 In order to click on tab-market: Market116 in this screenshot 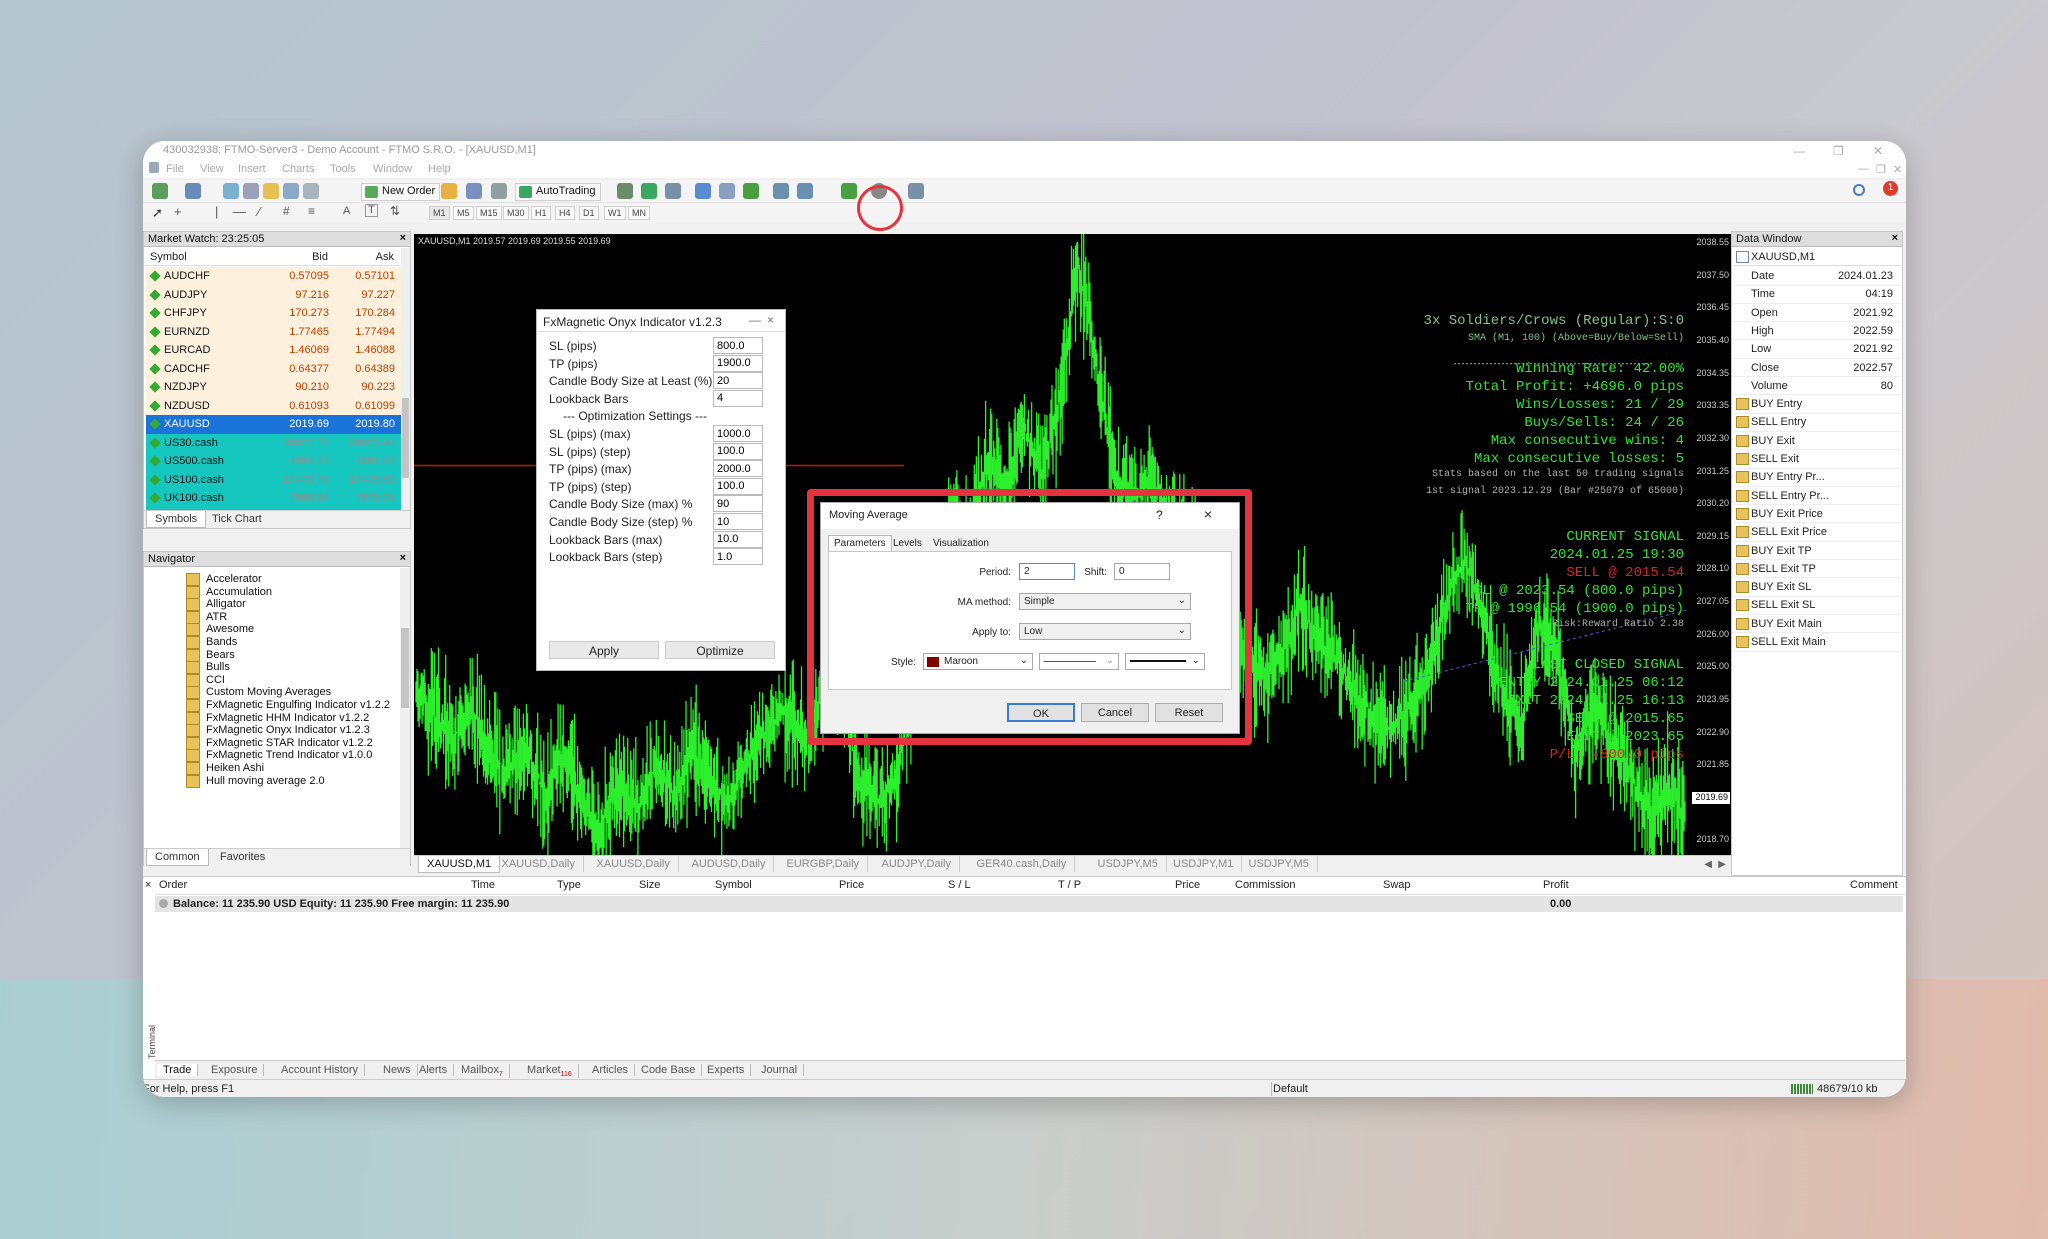, I will do `click(550, 1071)`.